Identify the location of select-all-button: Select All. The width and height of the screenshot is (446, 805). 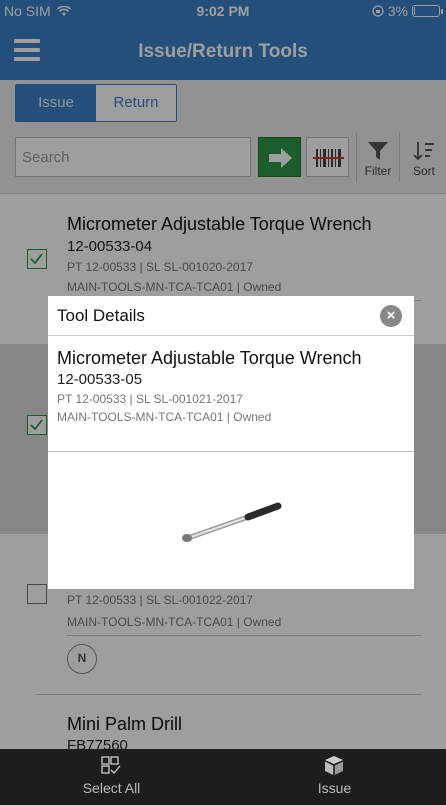
(111, 777).